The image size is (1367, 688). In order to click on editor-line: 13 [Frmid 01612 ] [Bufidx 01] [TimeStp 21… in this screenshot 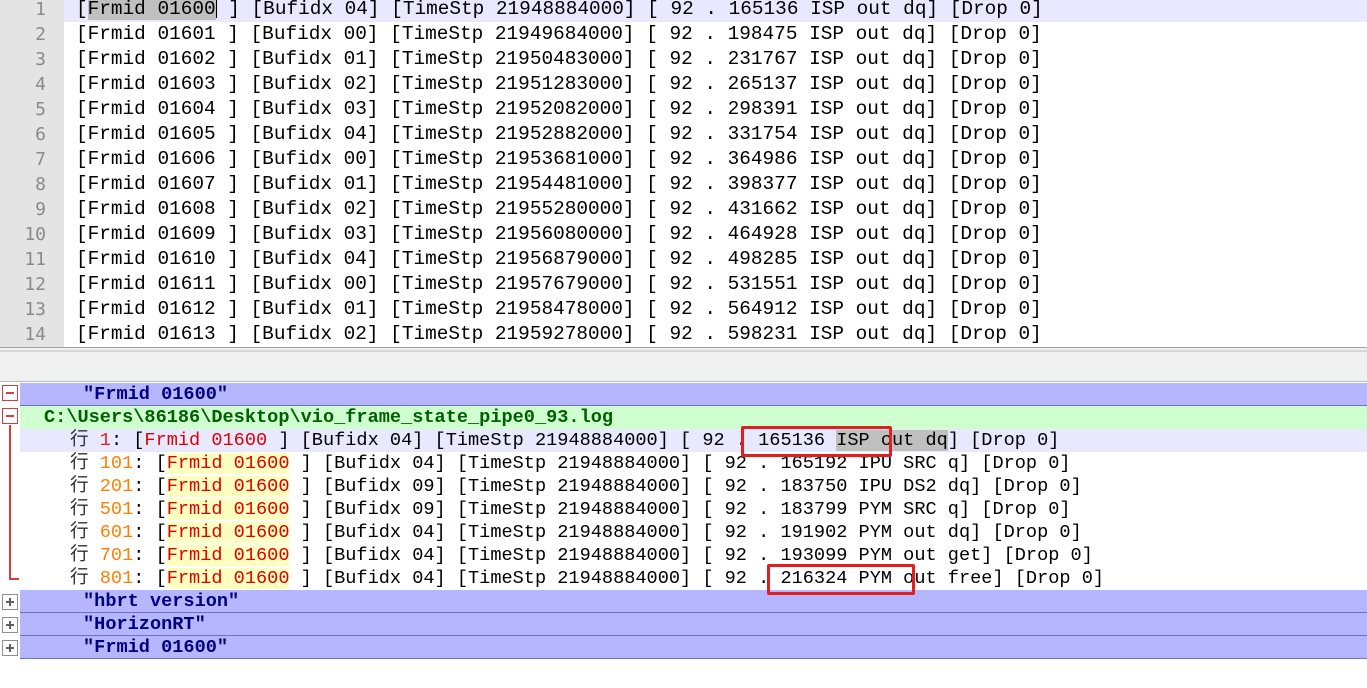, I will do `click(683, 309)`.